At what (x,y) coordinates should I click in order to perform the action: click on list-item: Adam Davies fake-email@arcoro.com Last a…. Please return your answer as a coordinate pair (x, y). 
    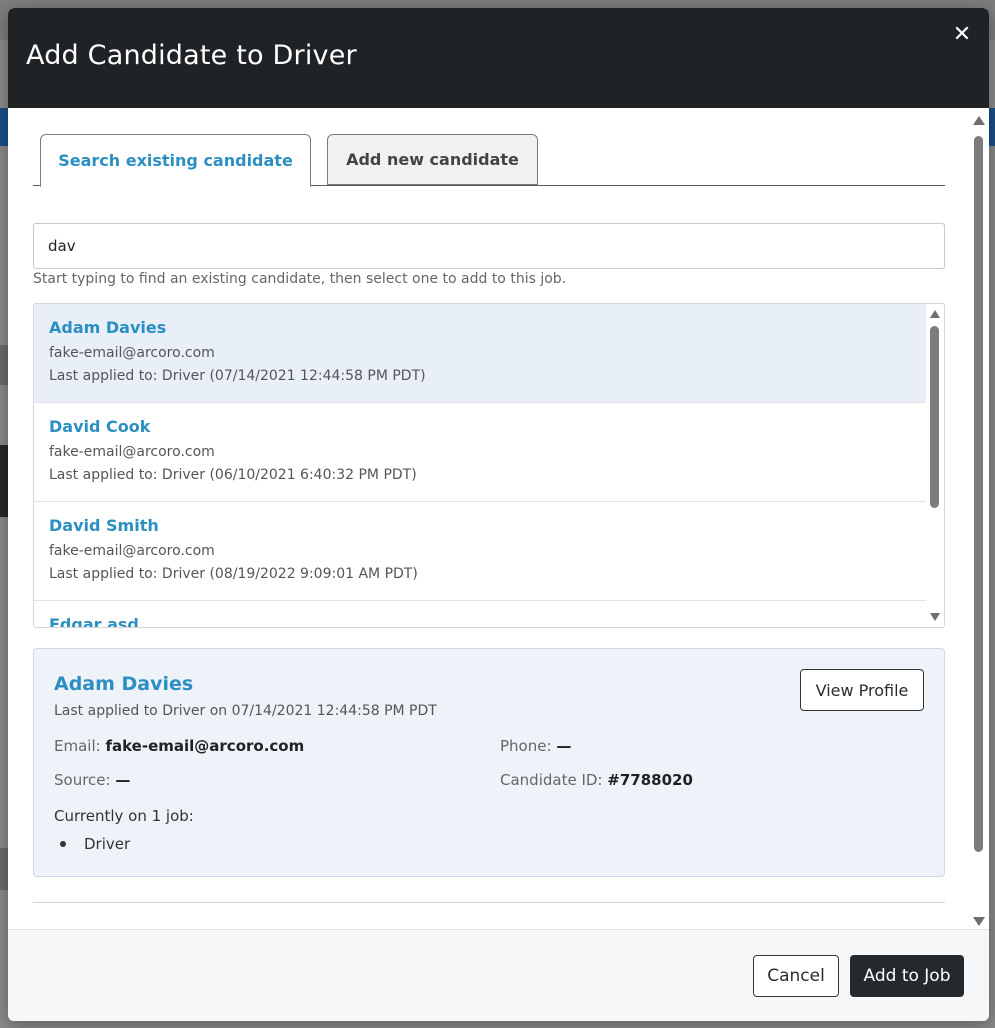
    Looking at the image, I should click on (480, 353).